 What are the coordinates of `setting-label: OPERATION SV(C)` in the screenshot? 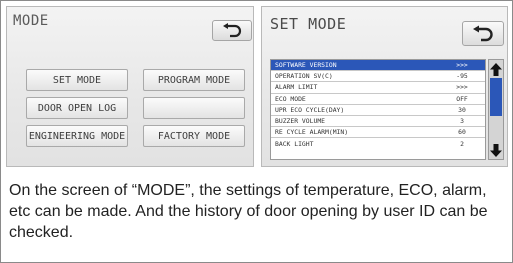 It's located at (304, 76).